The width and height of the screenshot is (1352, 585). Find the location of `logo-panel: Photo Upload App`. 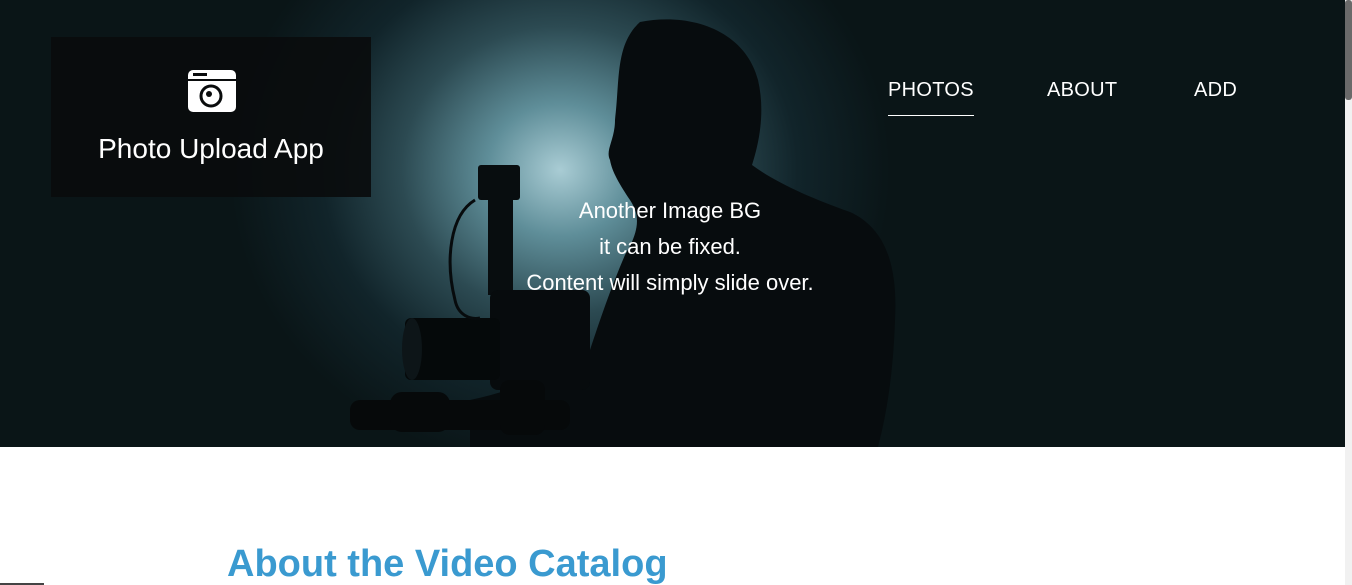

logo-panel: Photo Upload App is located at coordinates (211, 117).